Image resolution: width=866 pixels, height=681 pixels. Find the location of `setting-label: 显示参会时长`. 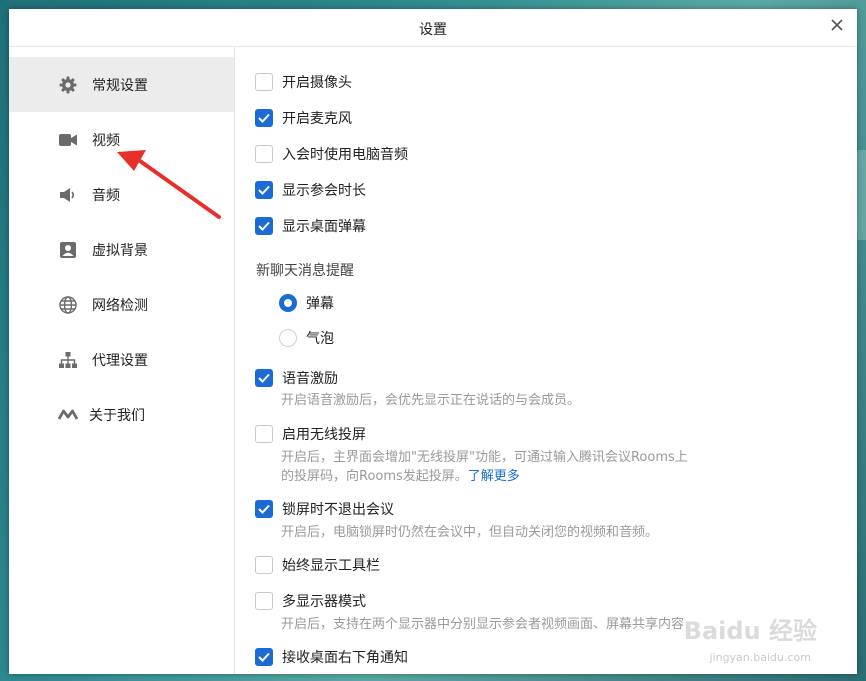

setting-label: 显示参会时长 is located at coordinates (324, 191).